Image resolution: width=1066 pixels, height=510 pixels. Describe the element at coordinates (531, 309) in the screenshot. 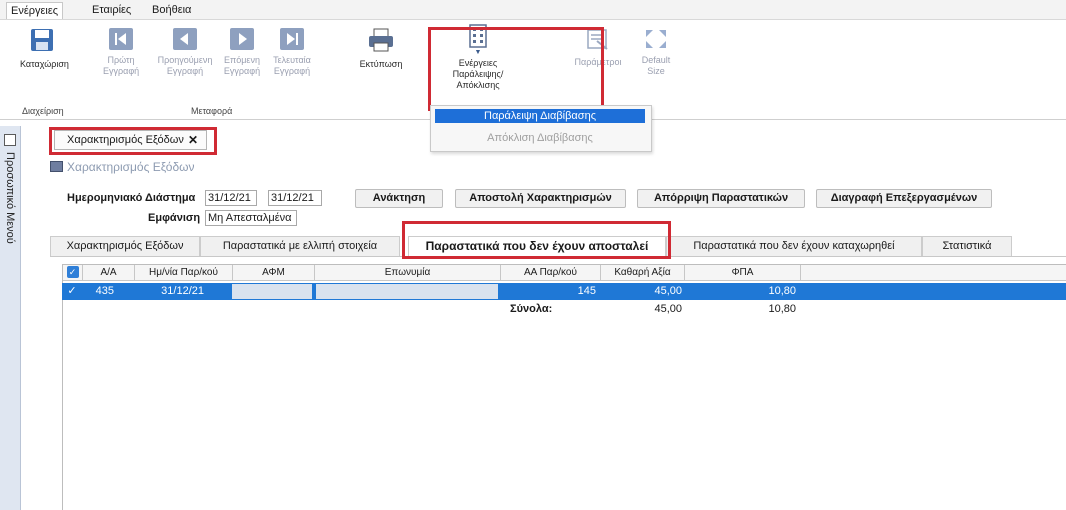

I see `totals-label: Σύνολα:` at that location.